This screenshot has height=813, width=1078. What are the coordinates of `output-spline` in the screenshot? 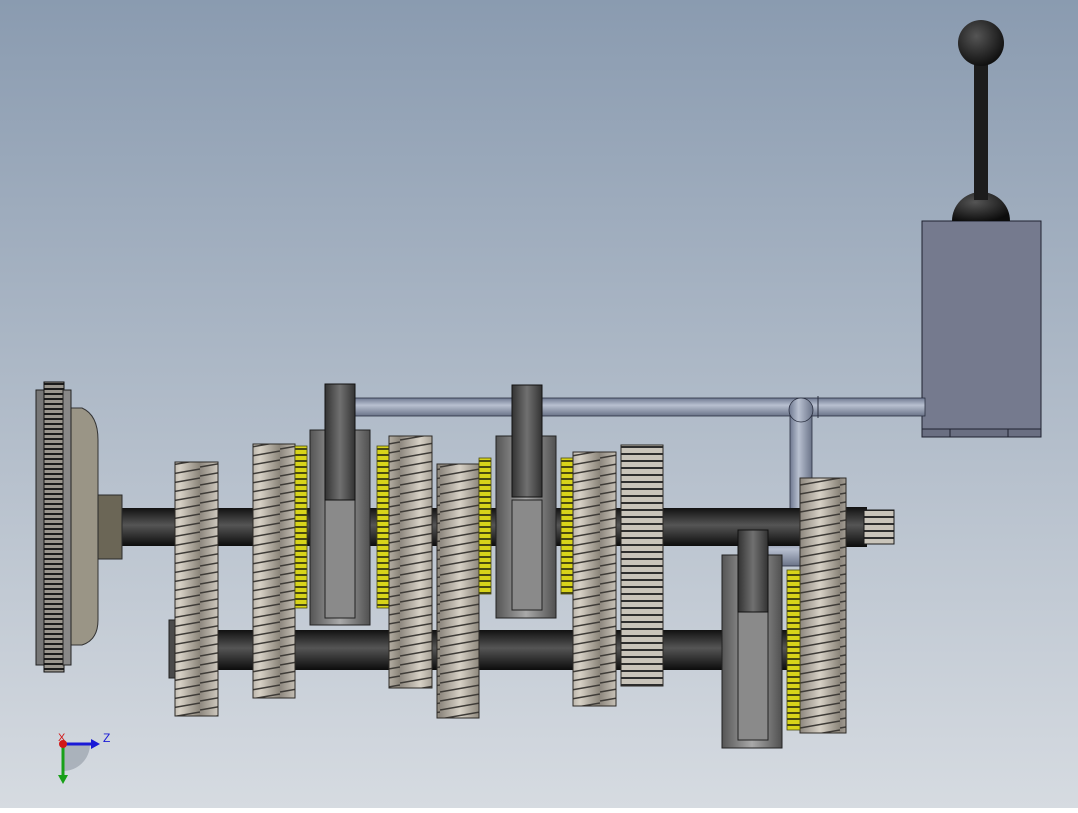 It's located at (879, 527).